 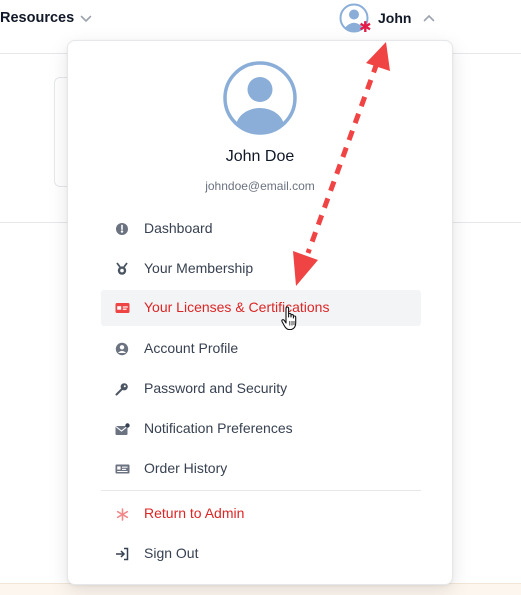 I want to click on menu-item-label: Password and Security, so click(x=216, y=388).